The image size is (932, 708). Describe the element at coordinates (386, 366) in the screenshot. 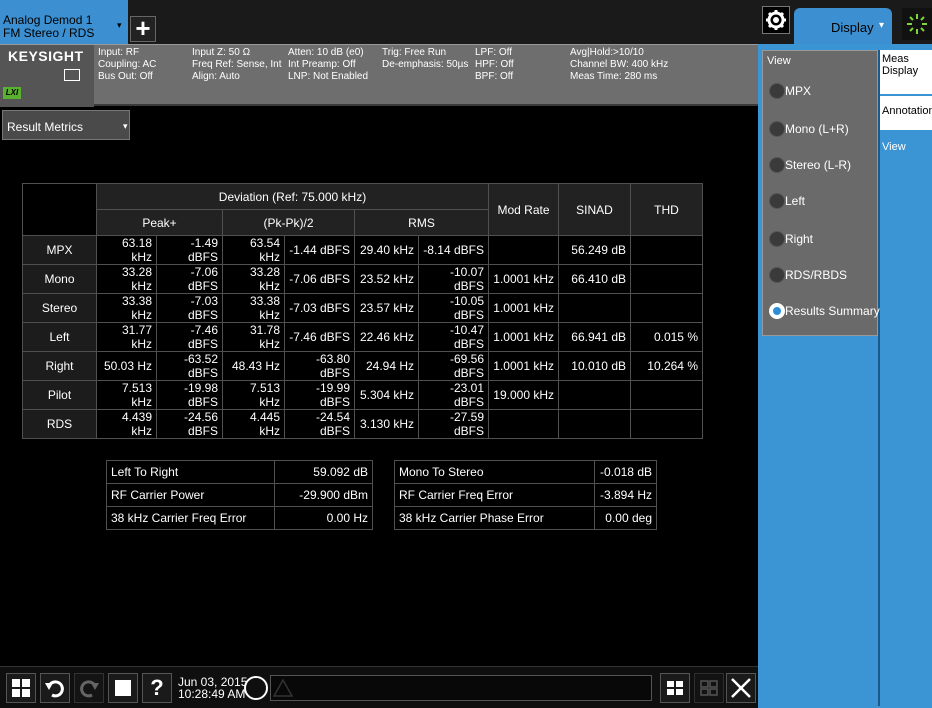

I see `table-cell: 24.94 Hz` at that location.